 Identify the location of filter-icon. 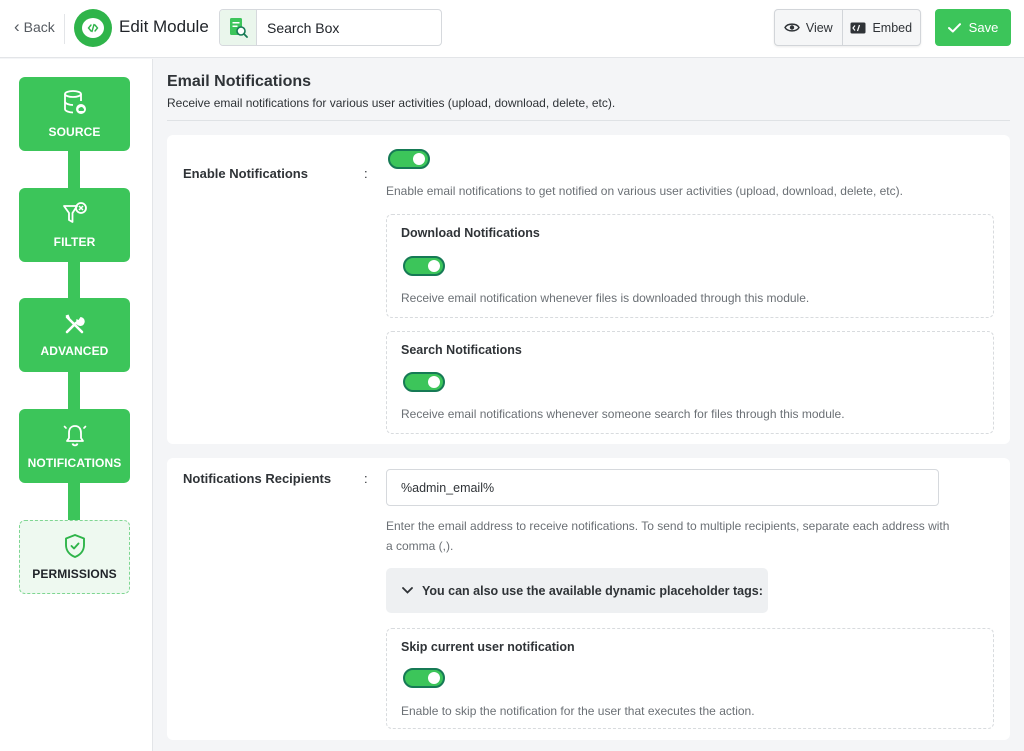
(74, 212).